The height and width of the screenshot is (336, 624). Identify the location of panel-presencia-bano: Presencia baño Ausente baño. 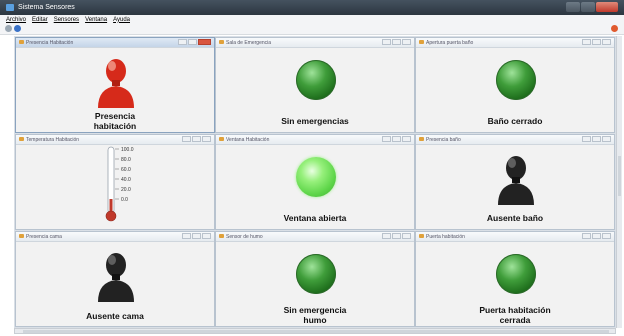
(515, 182).